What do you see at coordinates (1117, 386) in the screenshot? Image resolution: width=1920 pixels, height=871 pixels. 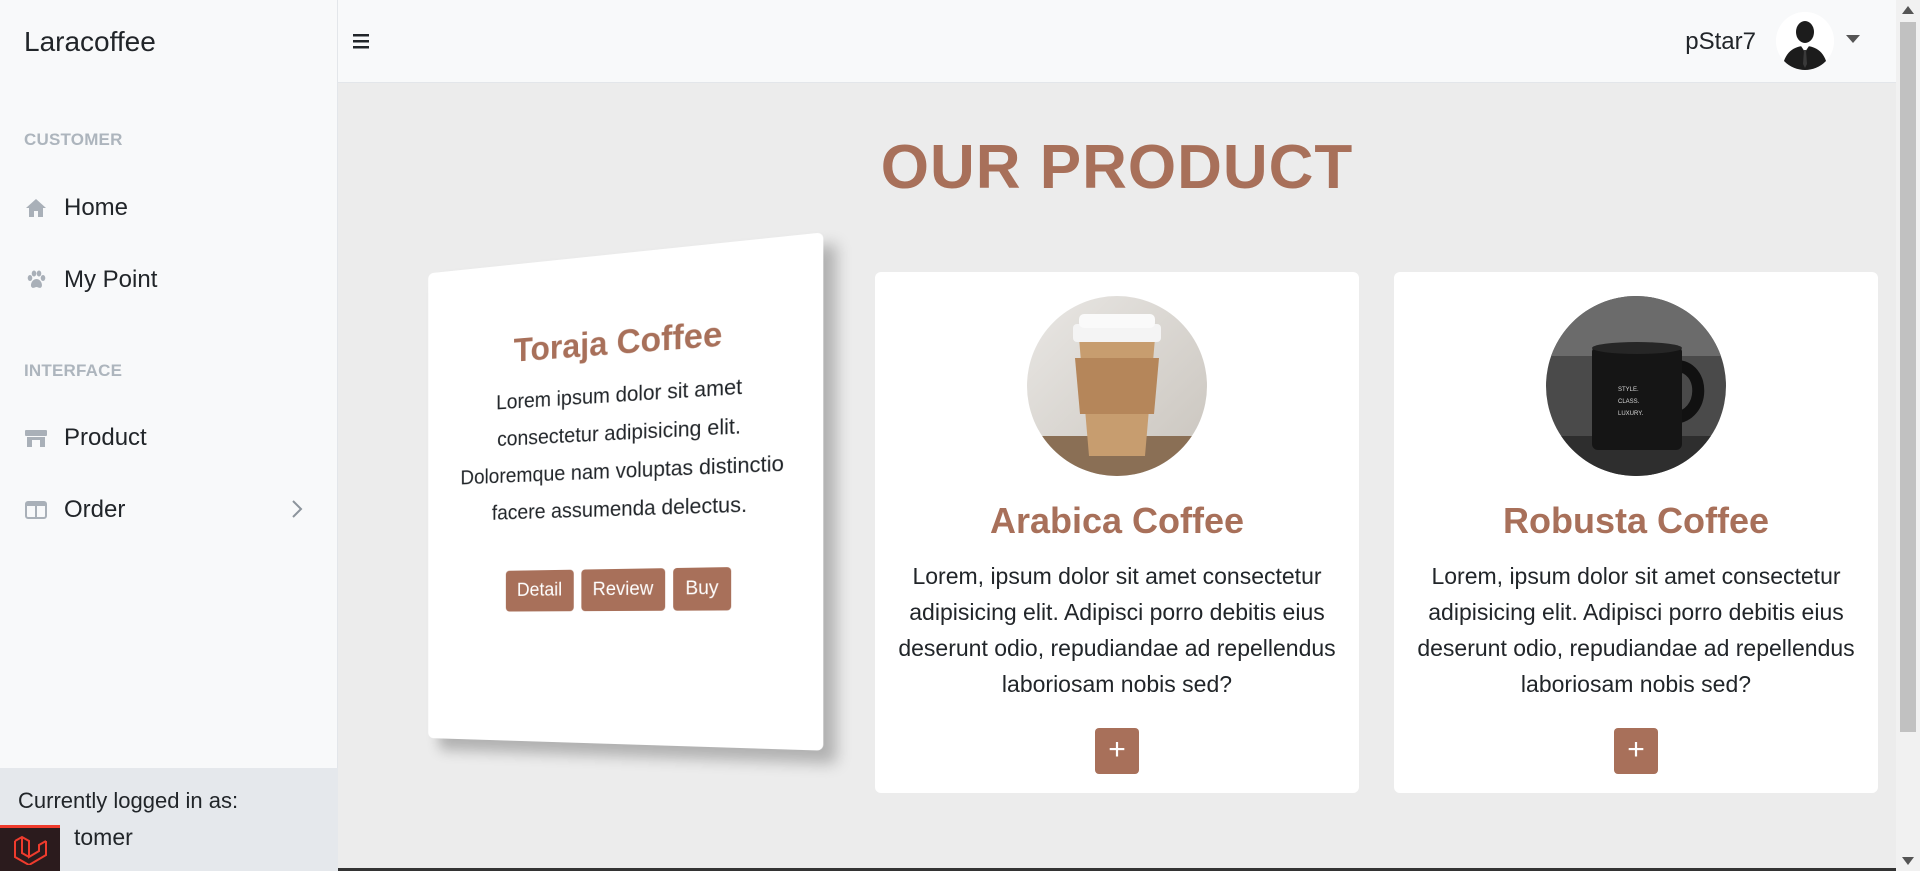 I see `product-image-paper-cup` at bounding box center [1117, 386].